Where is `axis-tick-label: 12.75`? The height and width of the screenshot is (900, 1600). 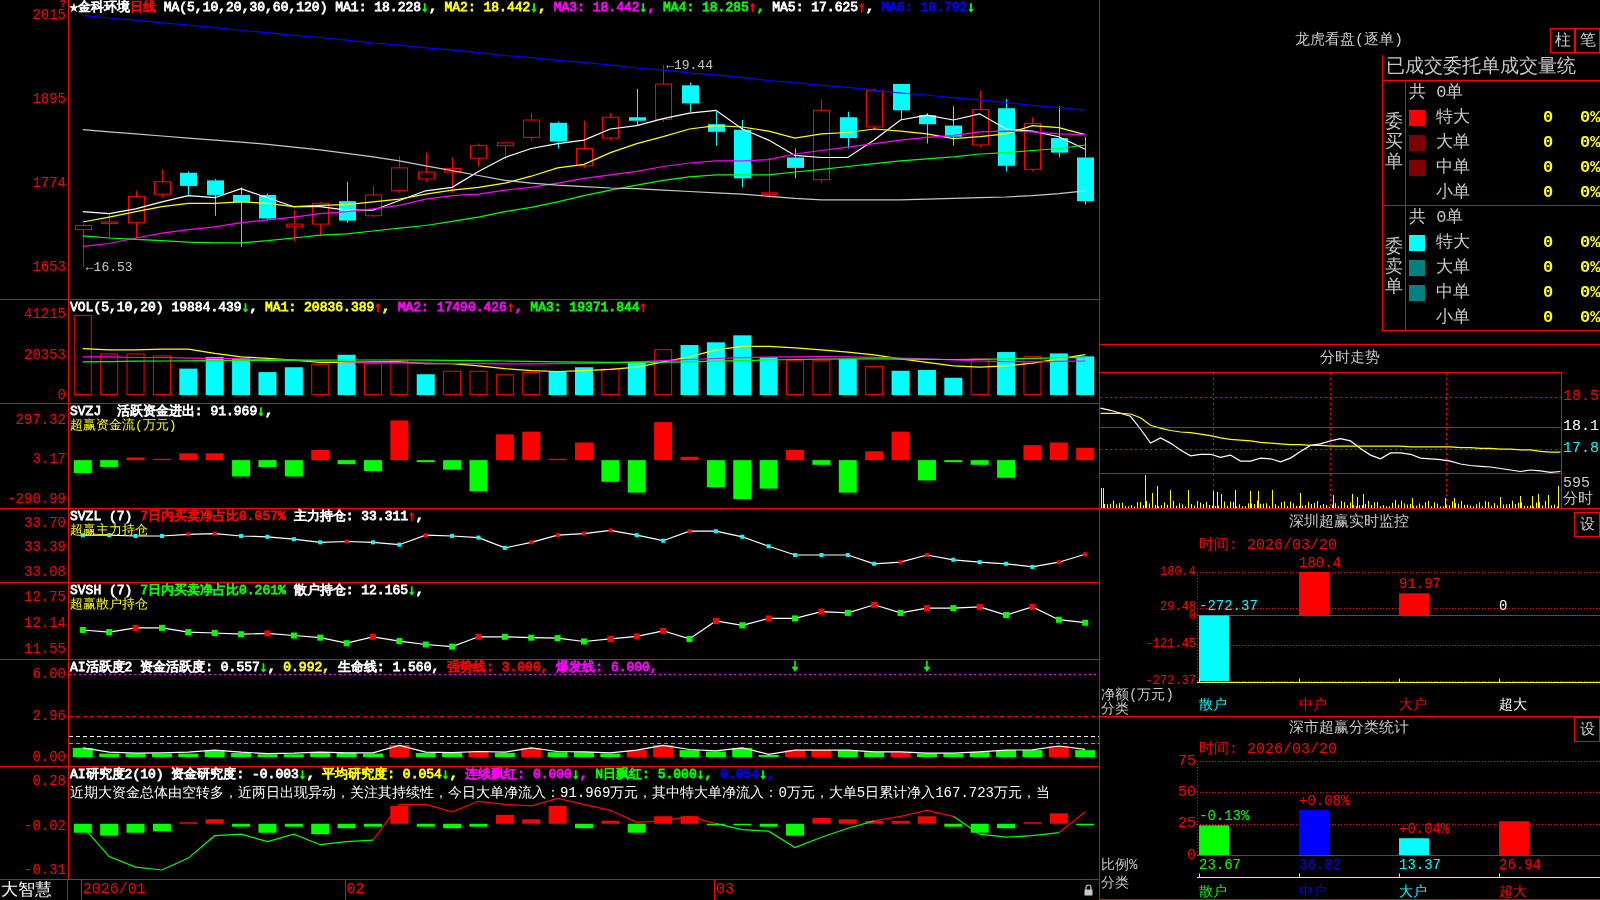 axis-tick-label: 12.75 is located at coordinates (45, 598).